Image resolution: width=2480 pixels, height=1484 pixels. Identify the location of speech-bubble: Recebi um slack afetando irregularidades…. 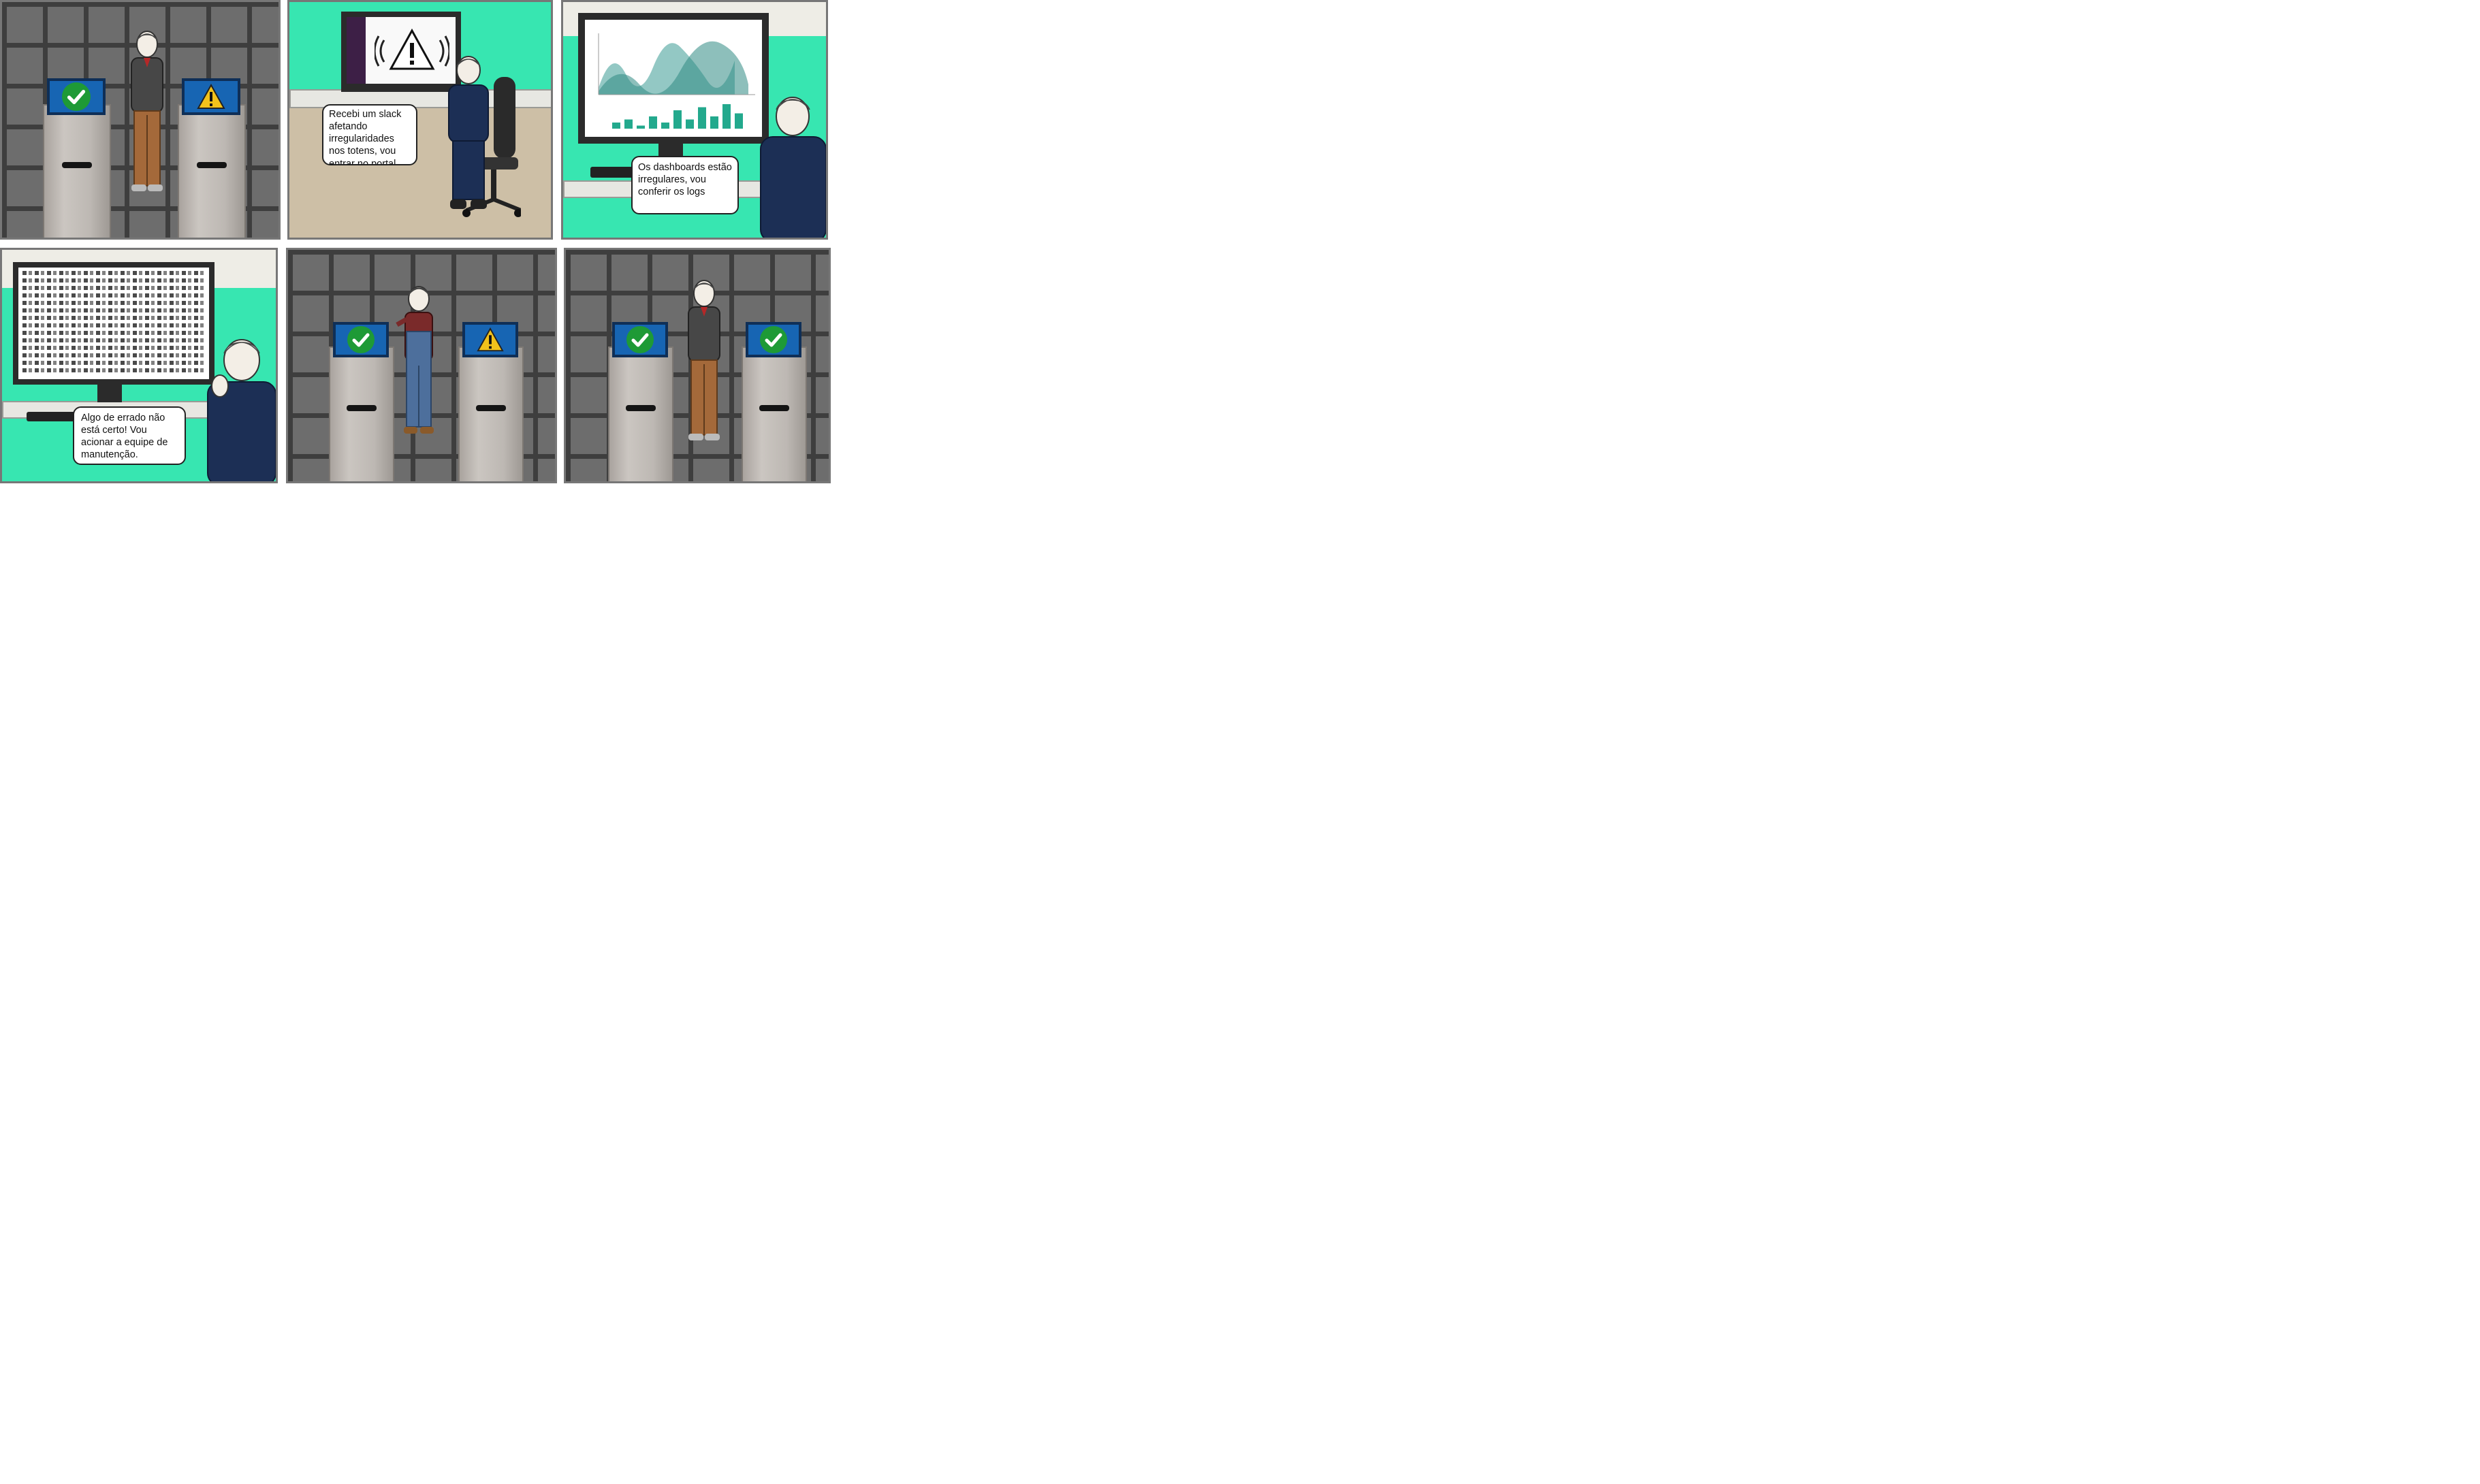
(369, 134).